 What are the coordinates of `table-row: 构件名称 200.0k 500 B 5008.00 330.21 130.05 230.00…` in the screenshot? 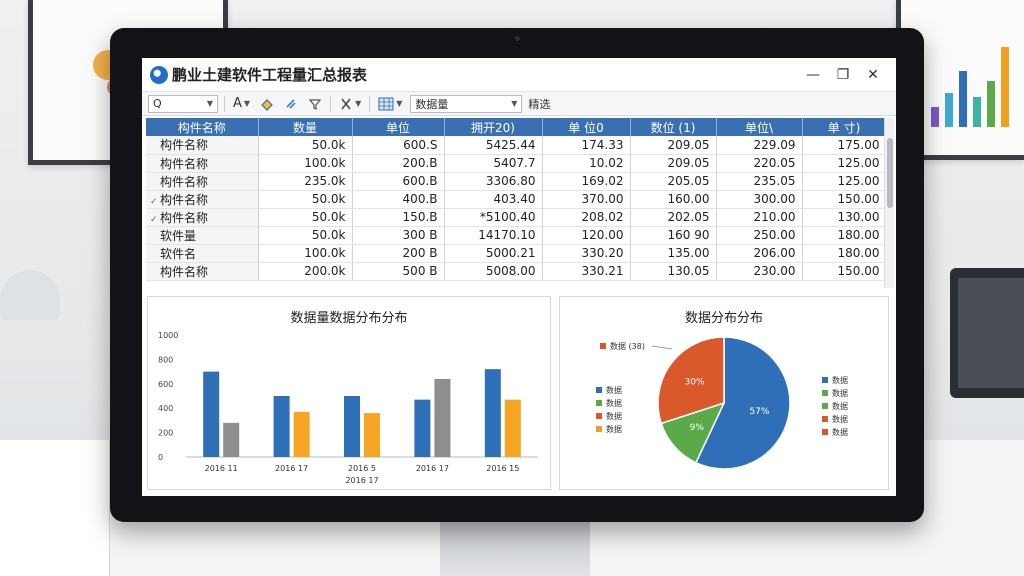 It's located at (516, 271).